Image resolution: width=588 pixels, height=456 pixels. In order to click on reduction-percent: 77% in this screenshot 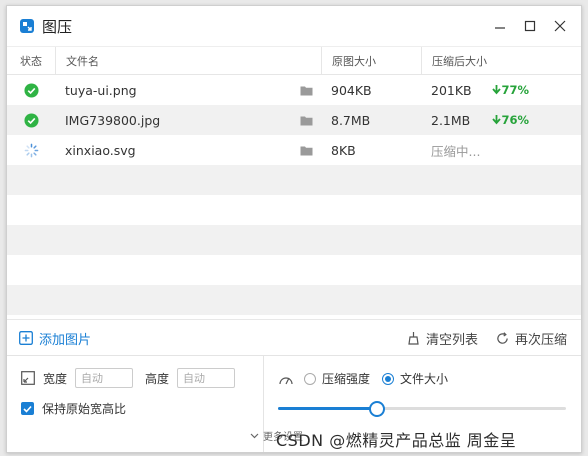, I will do `click(510, 90)`.